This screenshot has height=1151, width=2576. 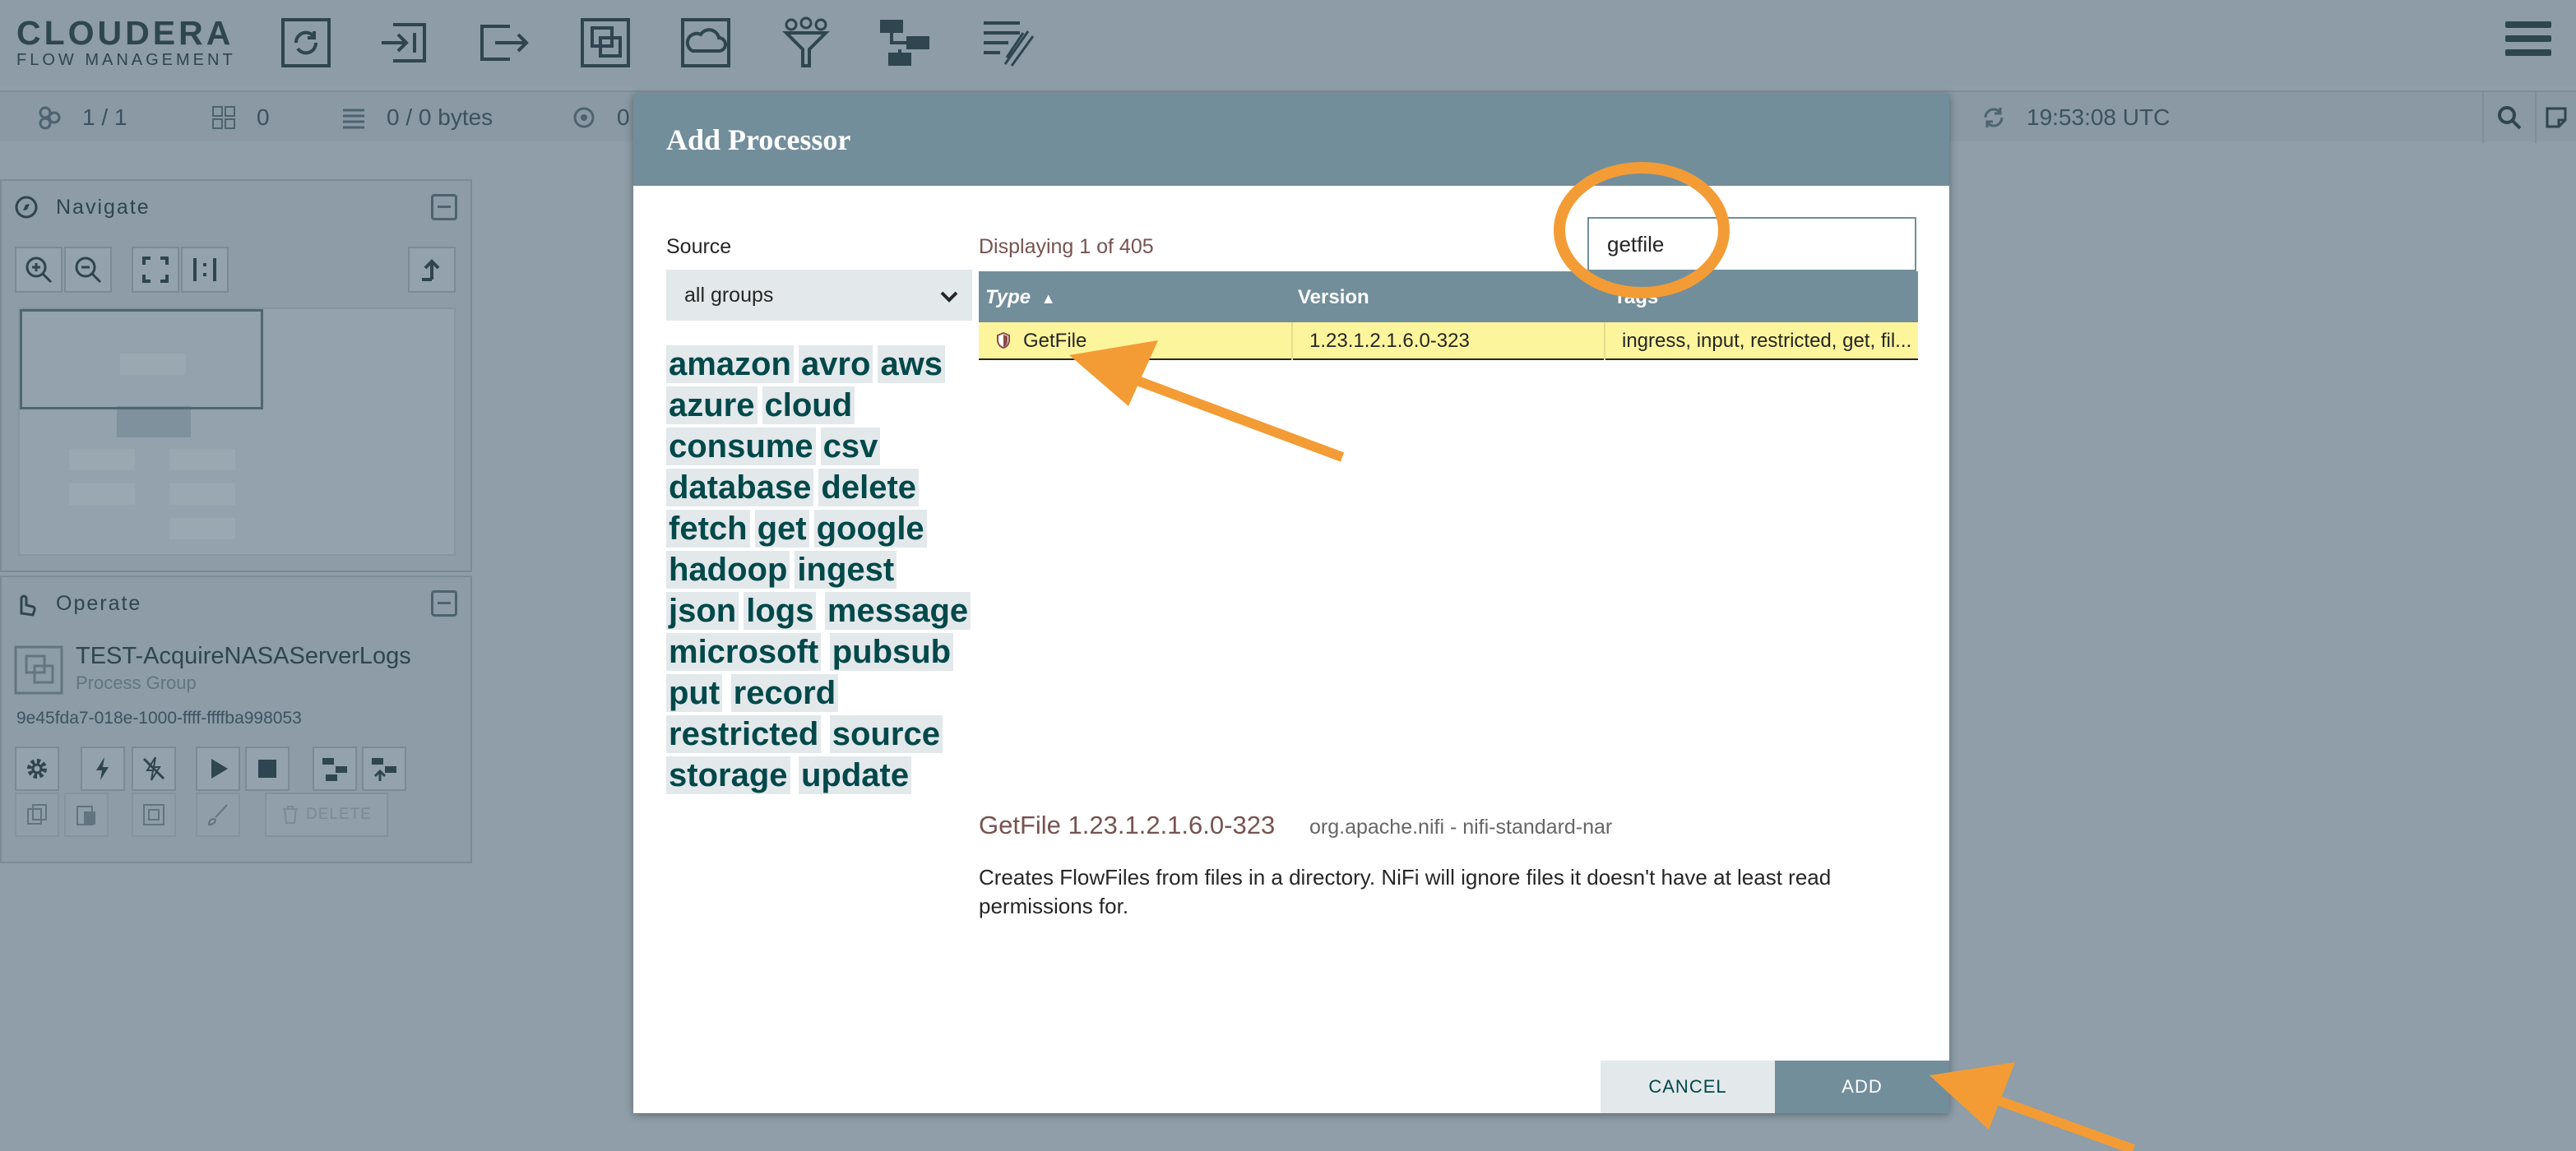 What do you see at coordinates (440, 117) in the screenshot?
I see `queued-value: 0 / 0 bytes` at bounding box center [440, 117].